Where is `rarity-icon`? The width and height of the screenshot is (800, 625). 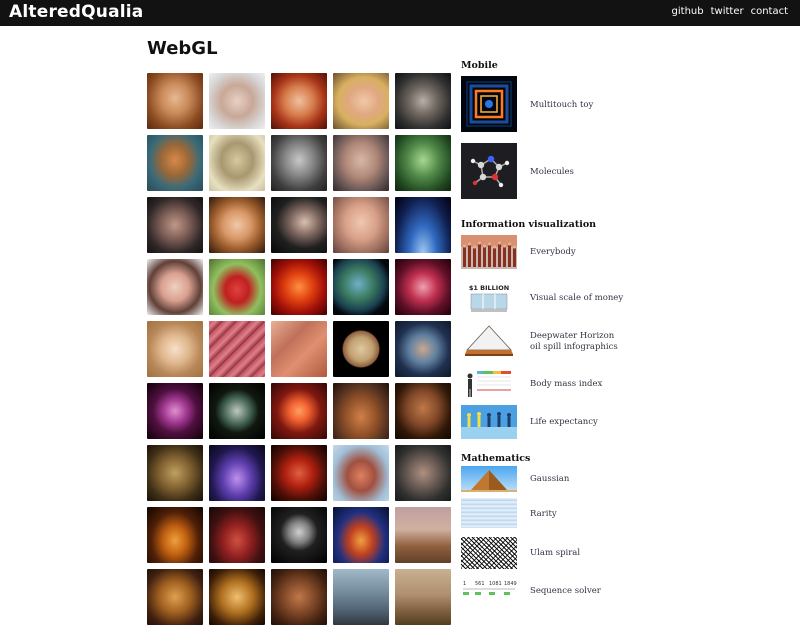 rarity-icon is located at coordinates (489, 513).